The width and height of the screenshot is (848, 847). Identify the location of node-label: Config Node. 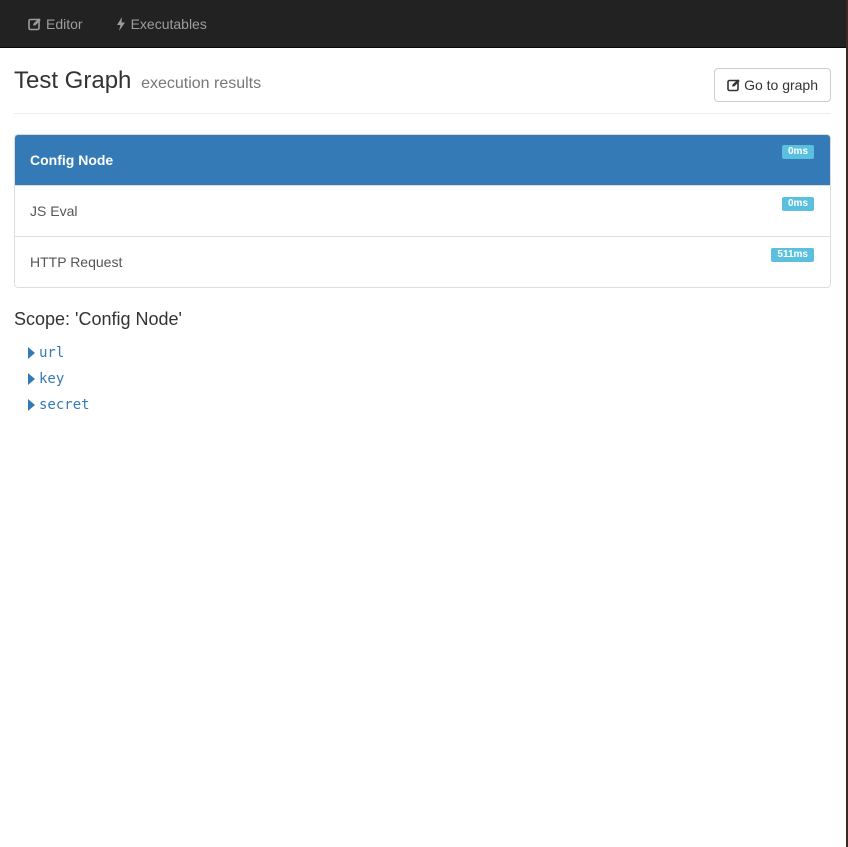
(72, 159).